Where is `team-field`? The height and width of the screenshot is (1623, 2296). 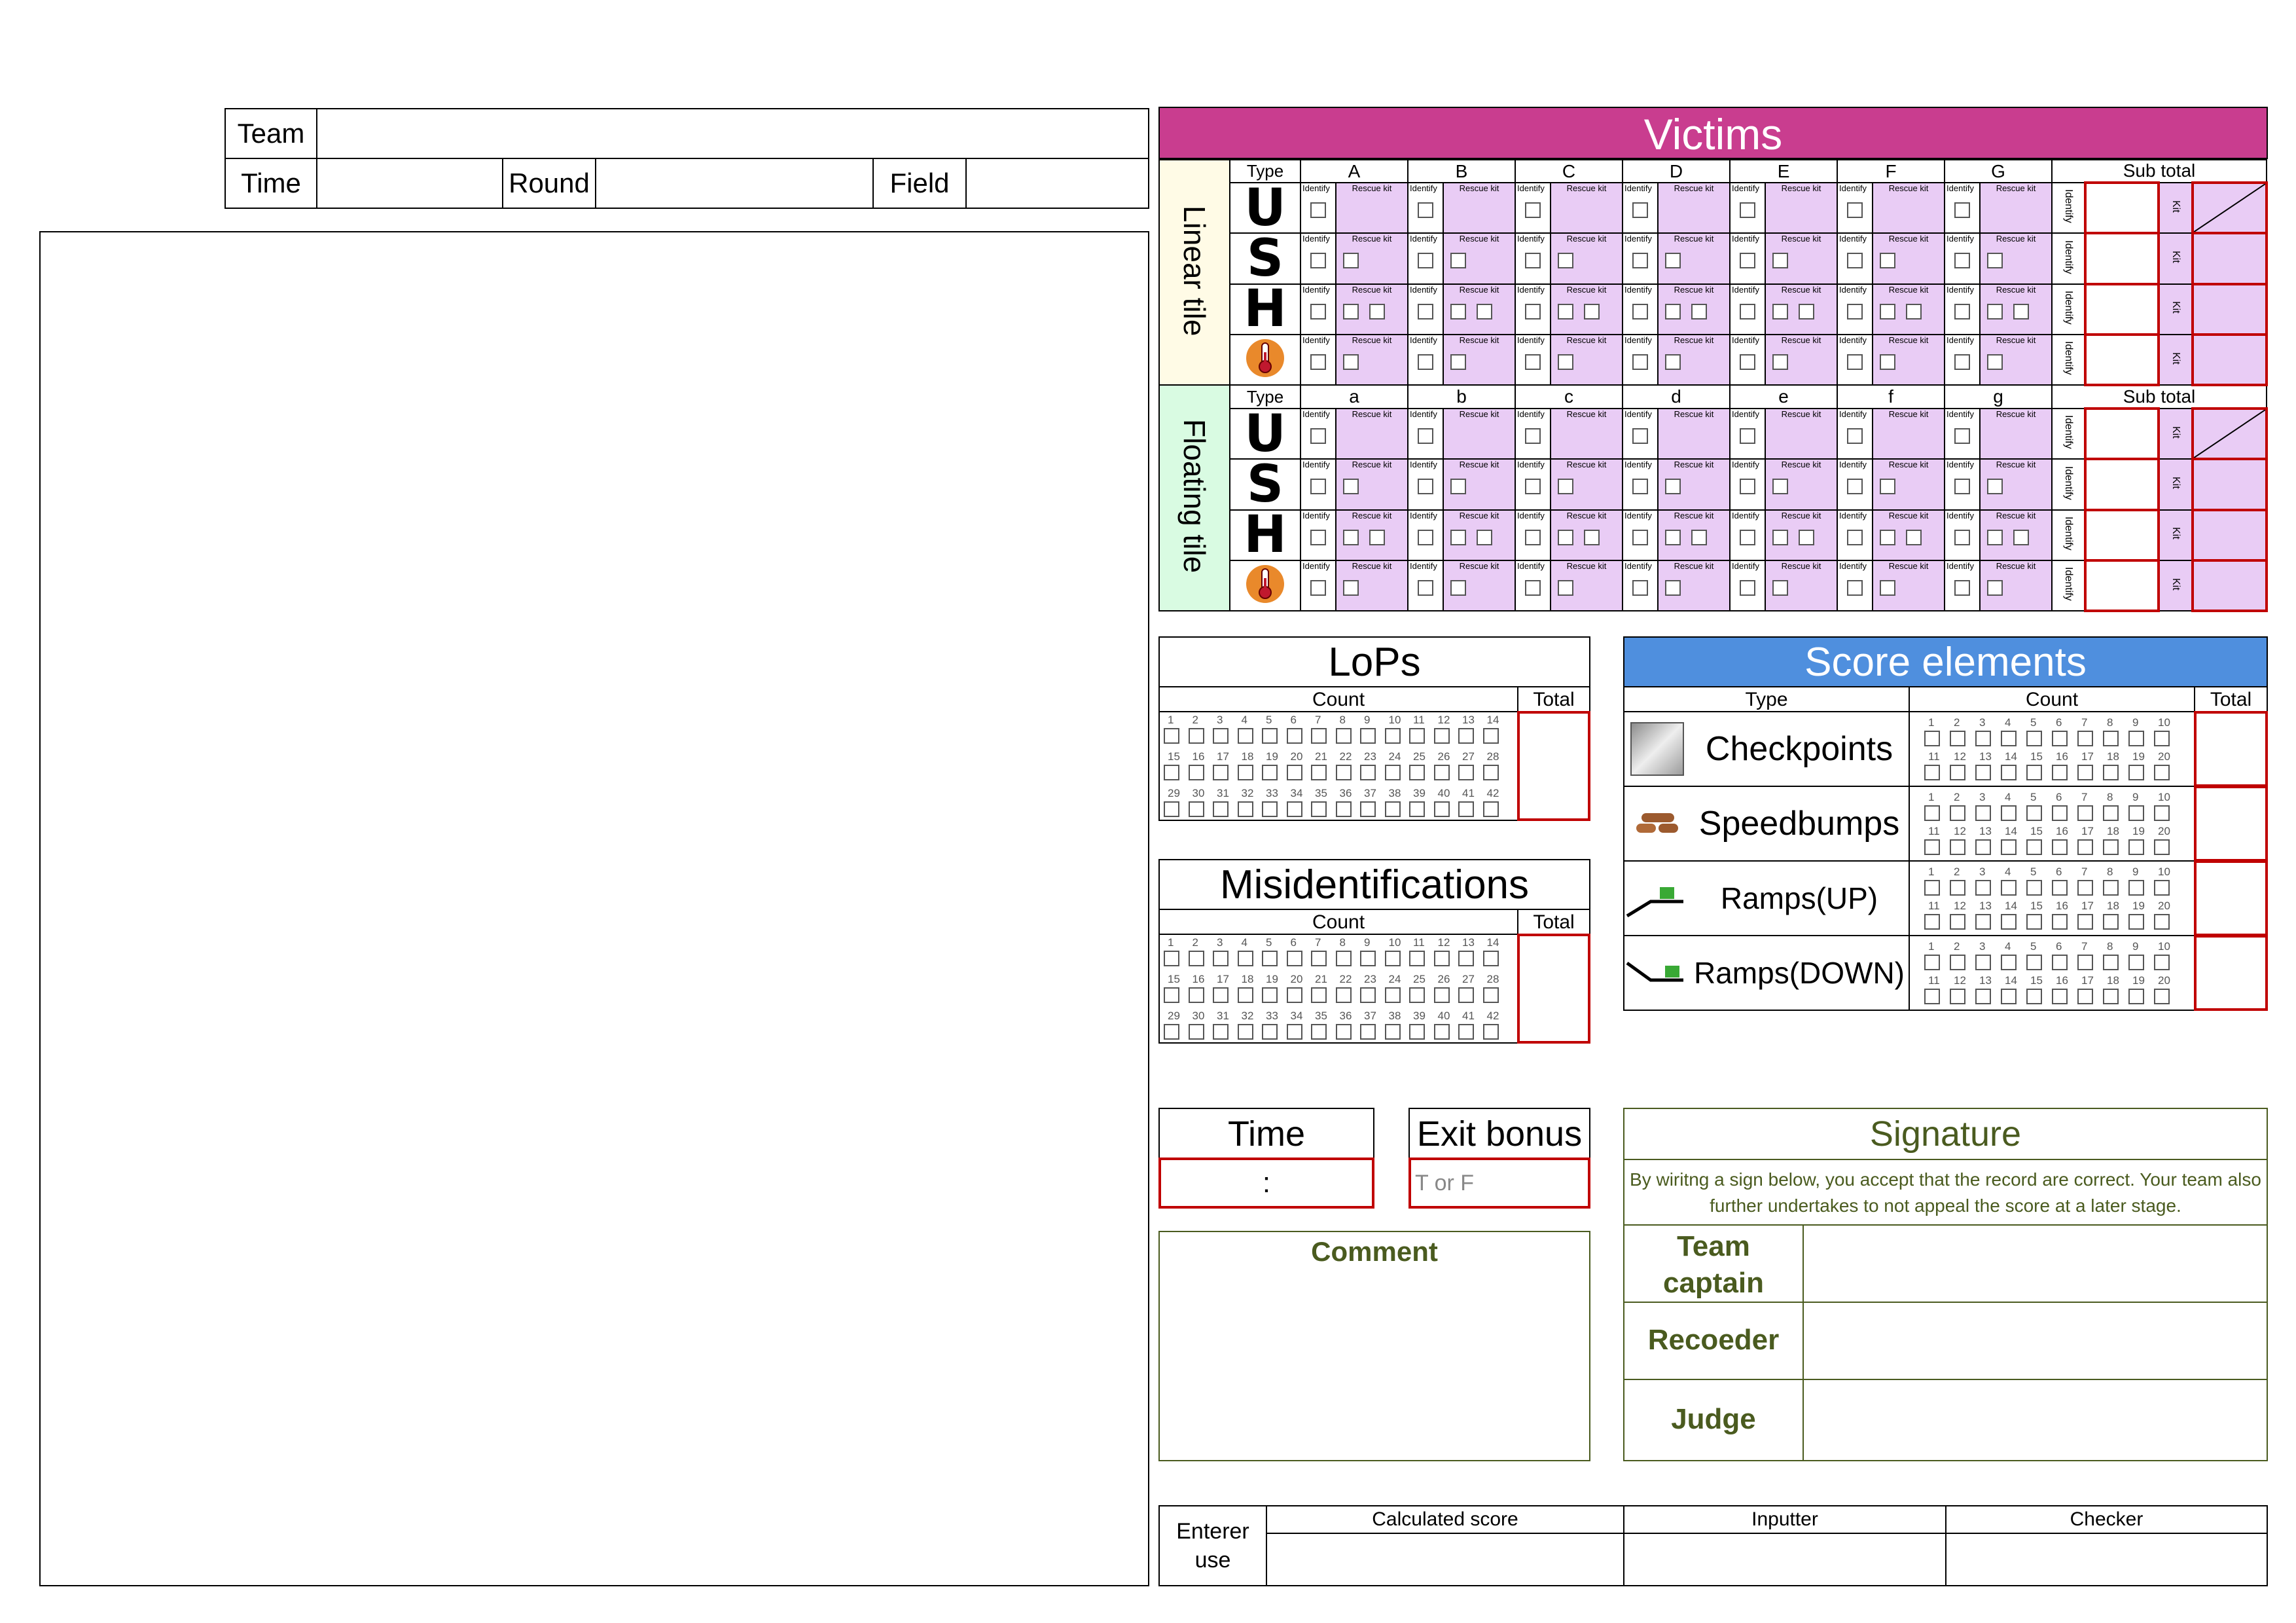
team-field is located at coordinates (732, 133).